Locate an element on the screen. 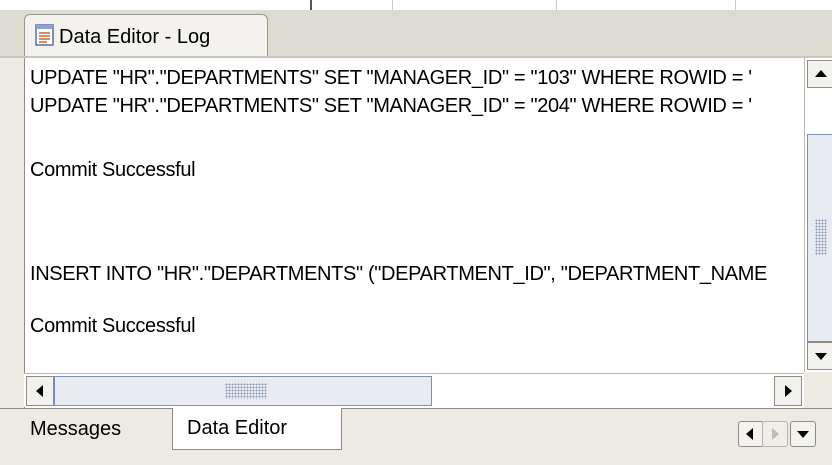 Image resolution: width=832 pixels, height=465 pixels. tab-data-editor-log: Data Editor - Log is located at coordinates (146, 35).